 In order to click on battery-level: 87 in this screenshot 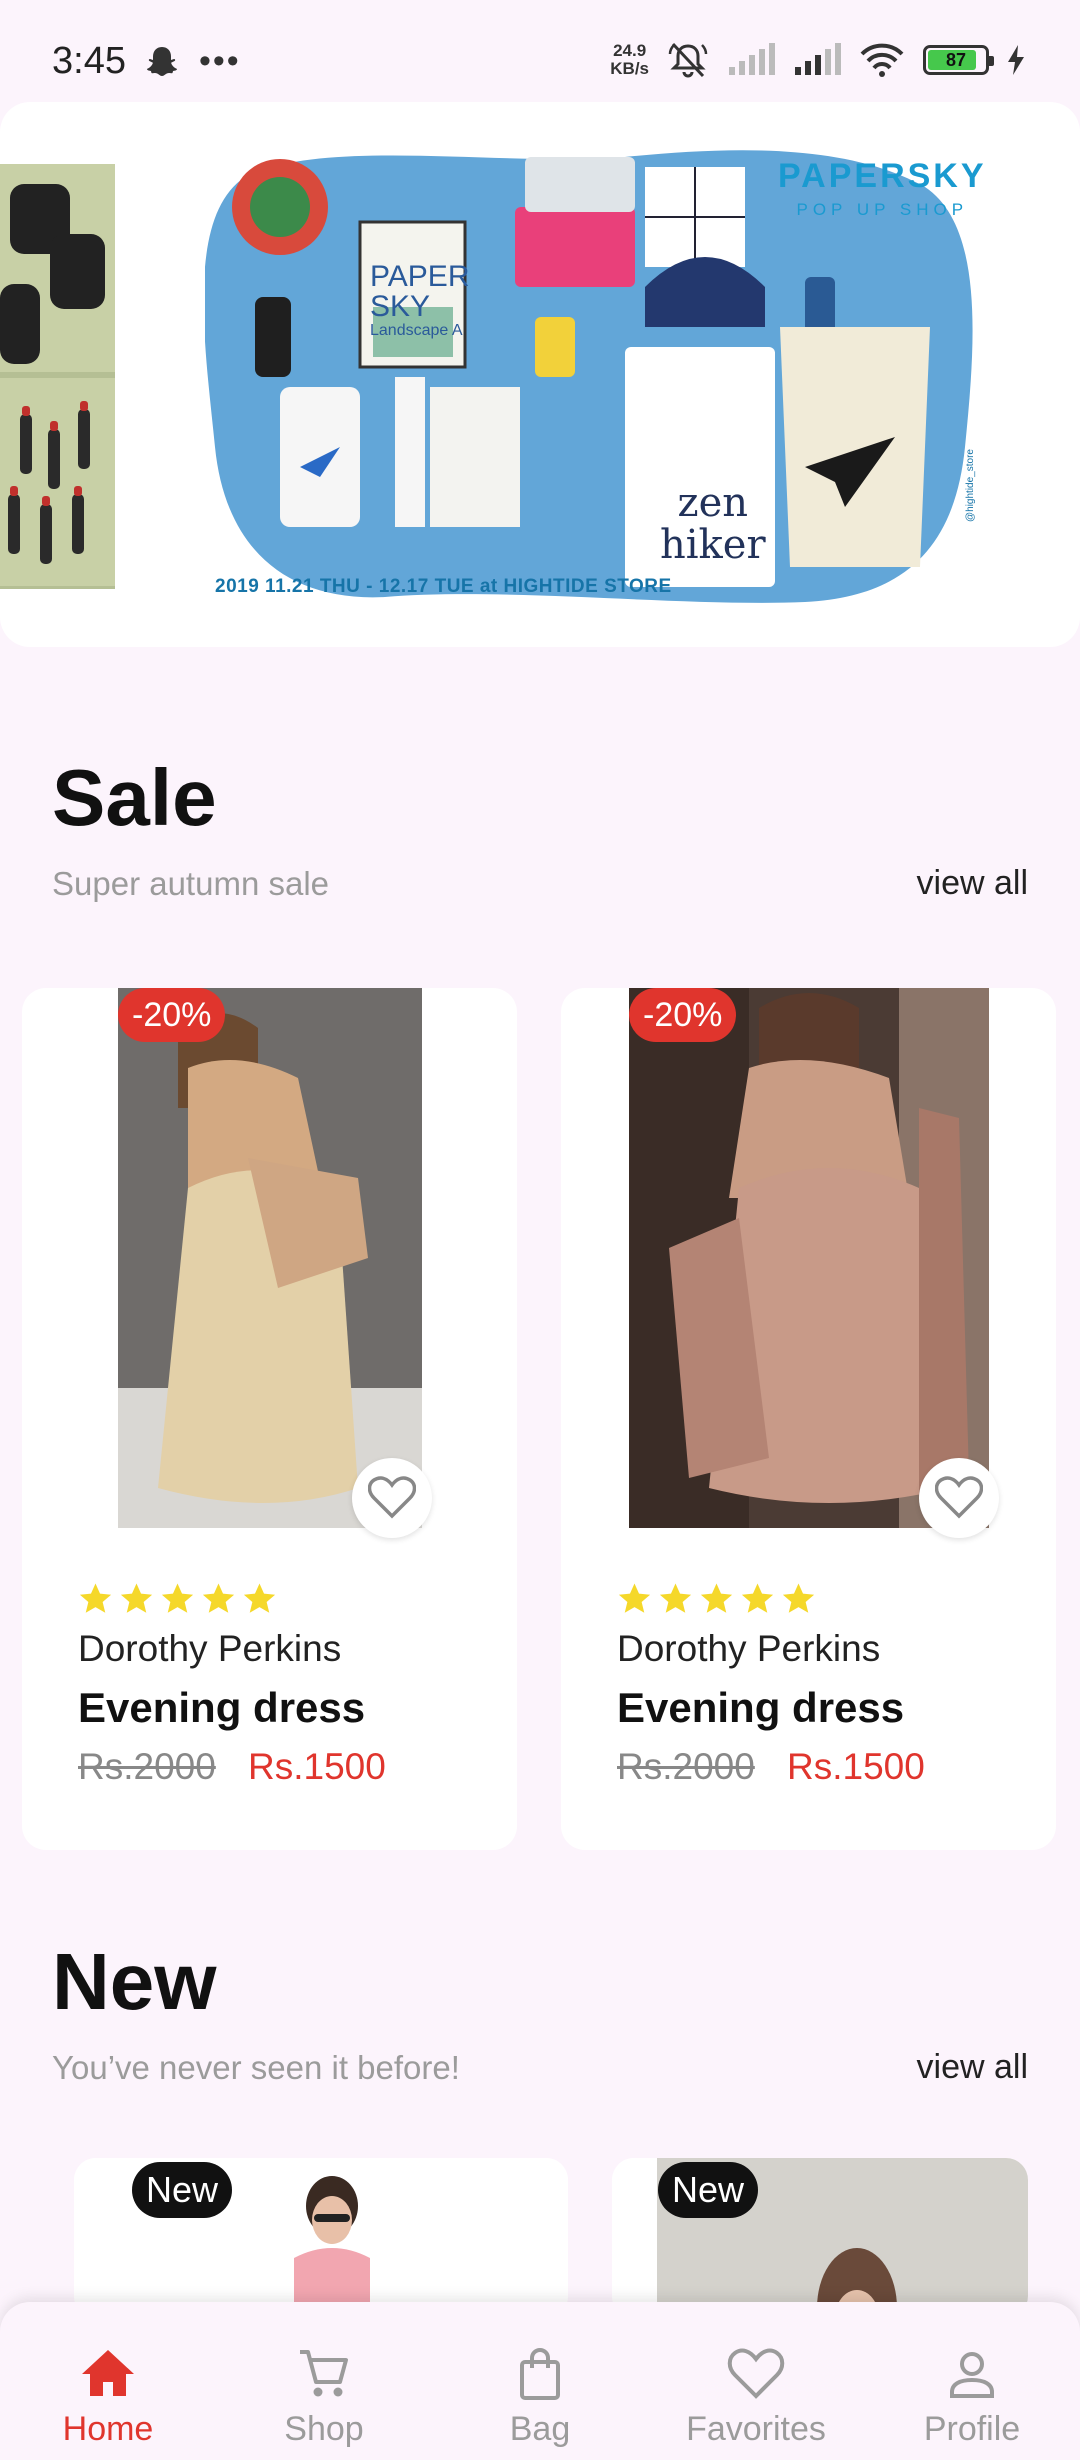, I will do `click(956, 59)`.